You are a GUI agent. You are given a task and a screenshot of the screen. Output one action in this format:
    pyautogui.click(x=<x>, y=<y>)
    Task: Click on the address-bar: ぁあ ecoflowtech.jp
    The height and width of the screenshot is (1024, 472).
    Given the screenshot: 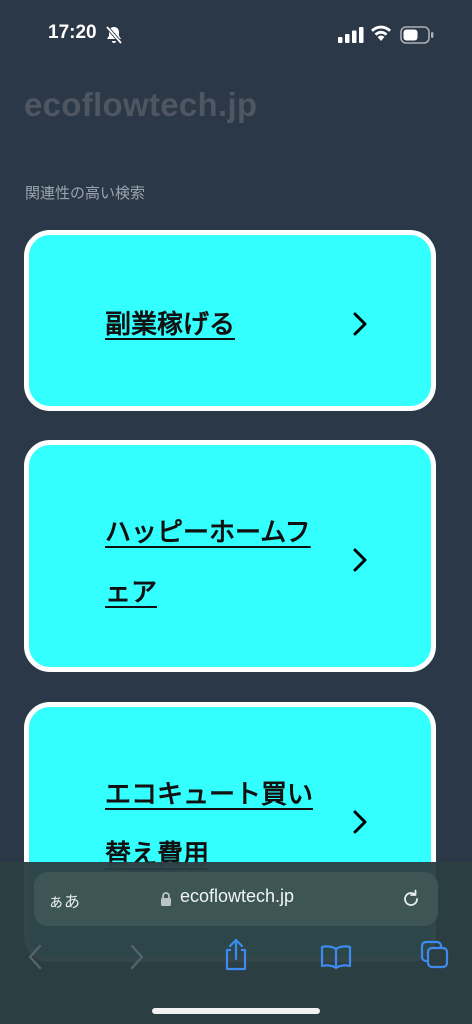 What is the action you would take?
    pyautogui.click(x=236, y=899)
    